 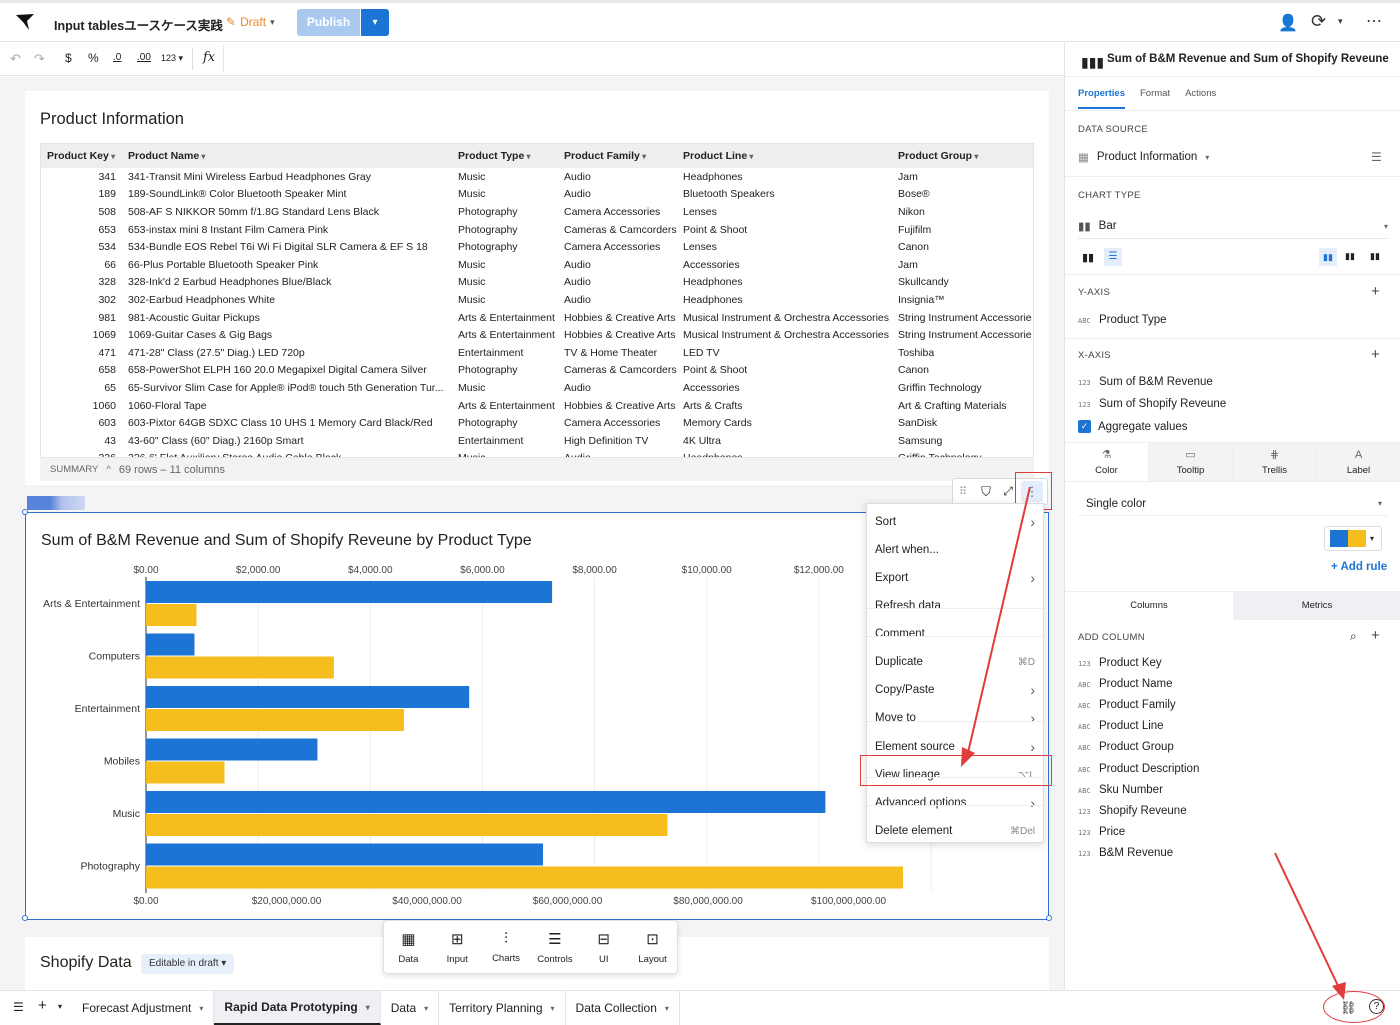 What do you see at coordinates (1316, 606) in the screenshot?
I see `tab-metrics: Metrics` at bounding box center [1316, 606].